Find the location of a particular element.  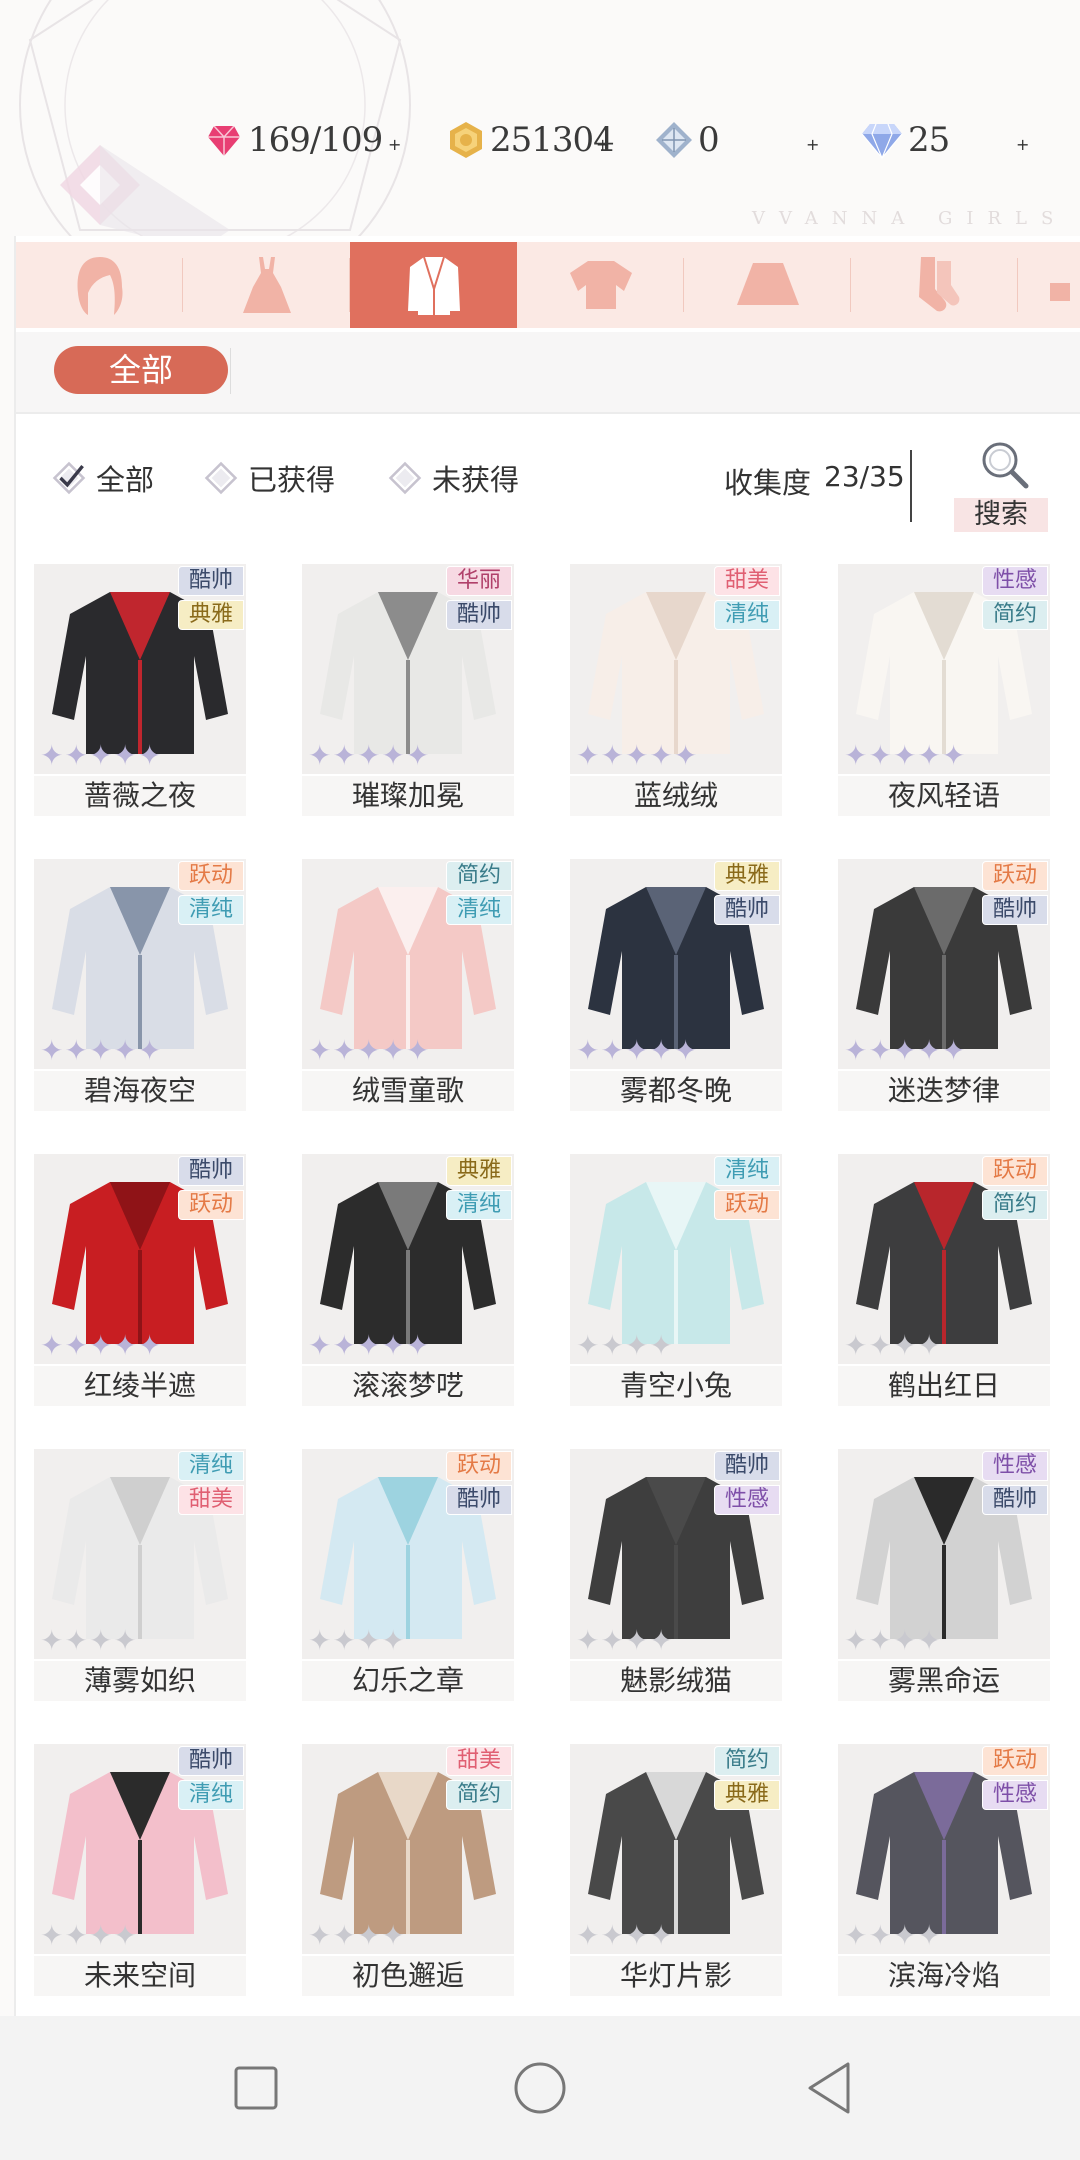

clothing-name: 红绫半遮 is located at coordinates (140, 1386).